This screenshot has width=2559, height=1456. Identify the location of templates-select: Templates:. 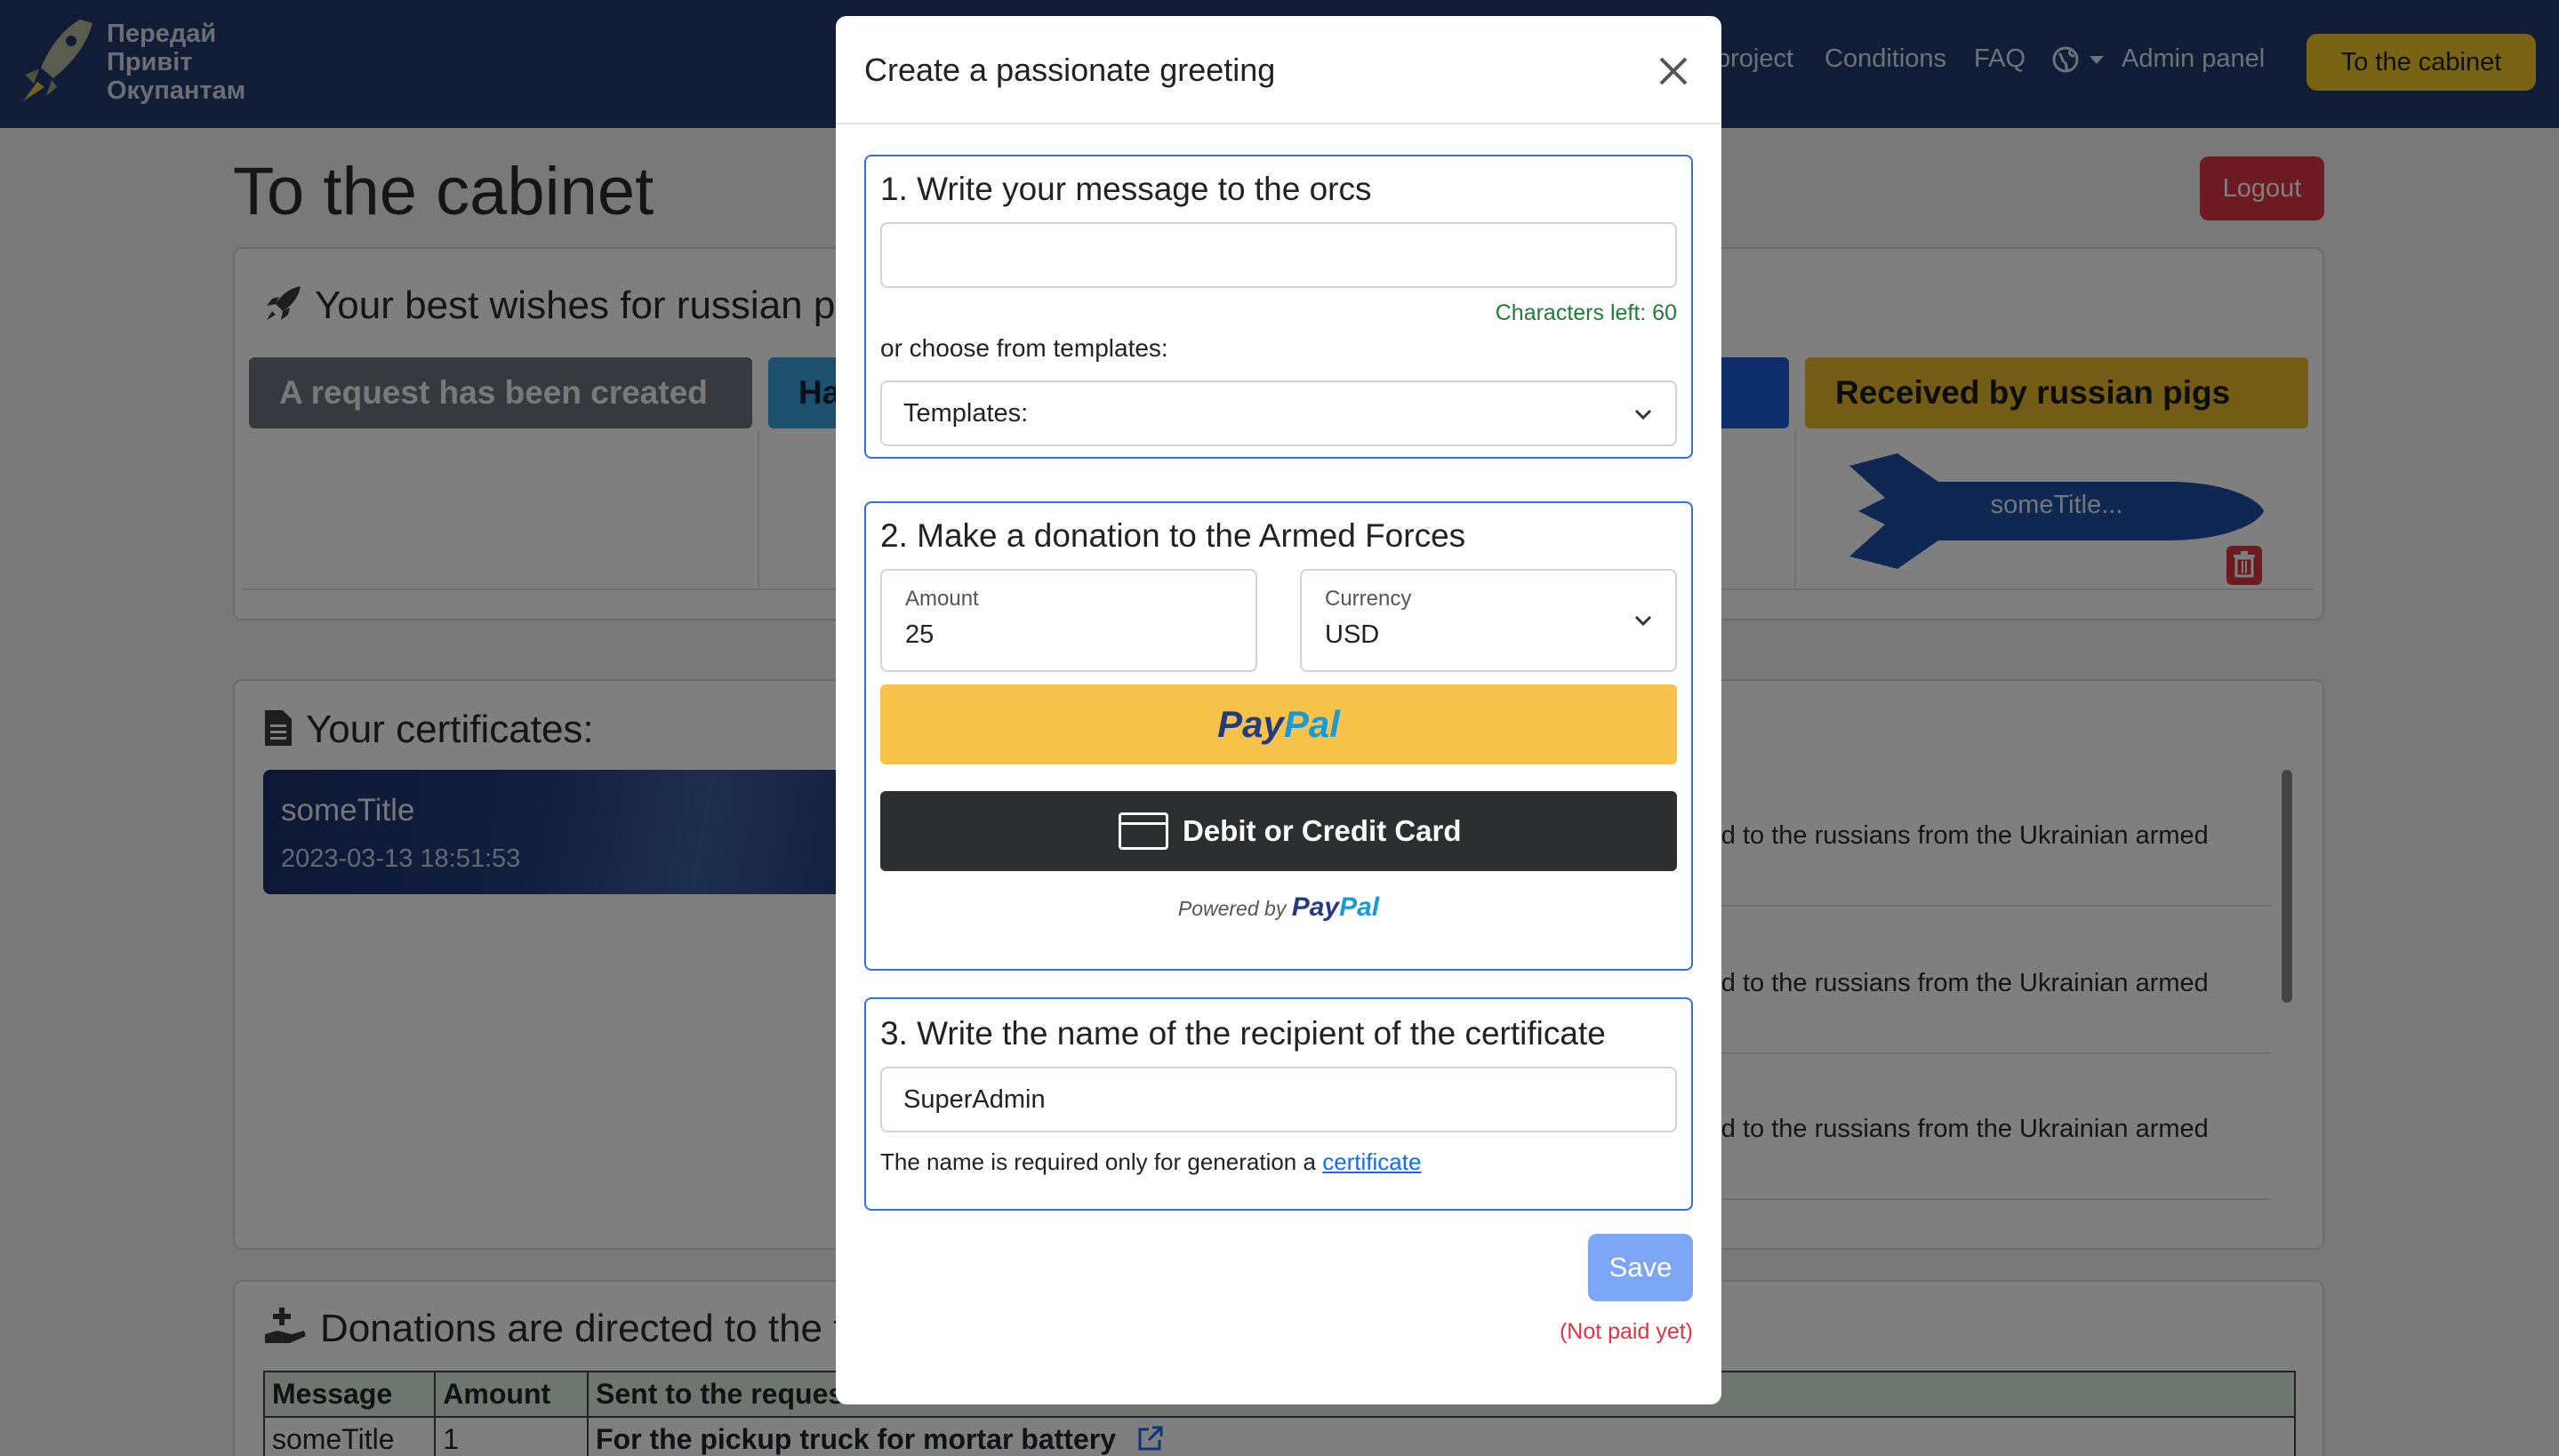
(1278, 413).